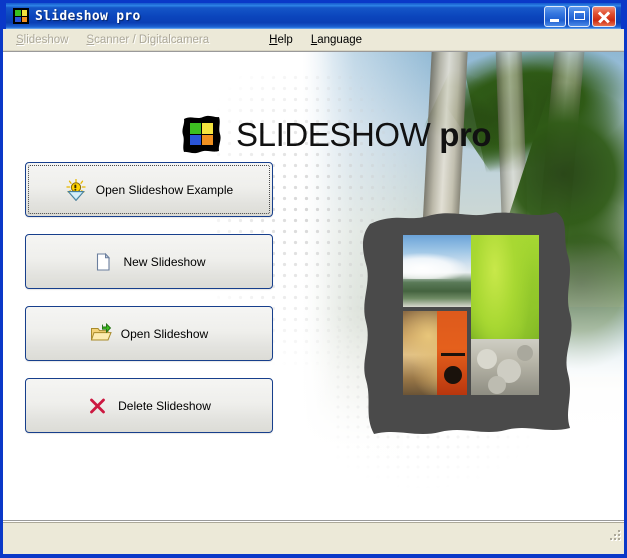 This screenshot has width=627, height=558. What do you see at coordinates (88, 16) in the screenshot?
I see `window-title: Slideshow pro` at bounding box center [88, 16].